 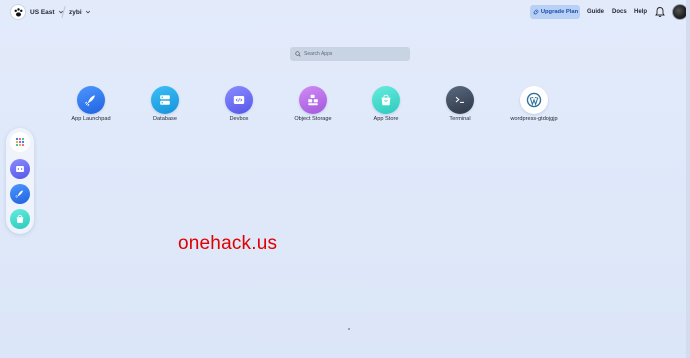 I want to click on workspace-selector: zybi, so click(x=80, y=12).